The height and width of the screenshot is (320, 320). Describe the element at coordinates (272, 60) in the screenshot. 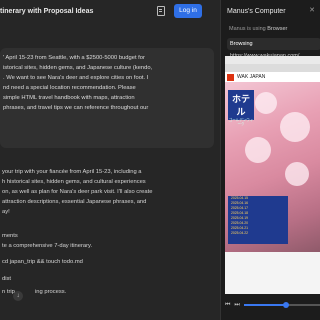

I see `browser-tab-bar` at that location.